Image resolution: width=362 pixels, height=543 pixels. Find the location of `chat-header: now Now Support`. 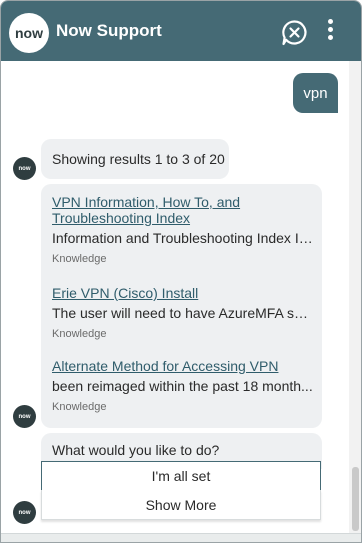

chat-header: now Now Support is located at coordinates (181, 31).